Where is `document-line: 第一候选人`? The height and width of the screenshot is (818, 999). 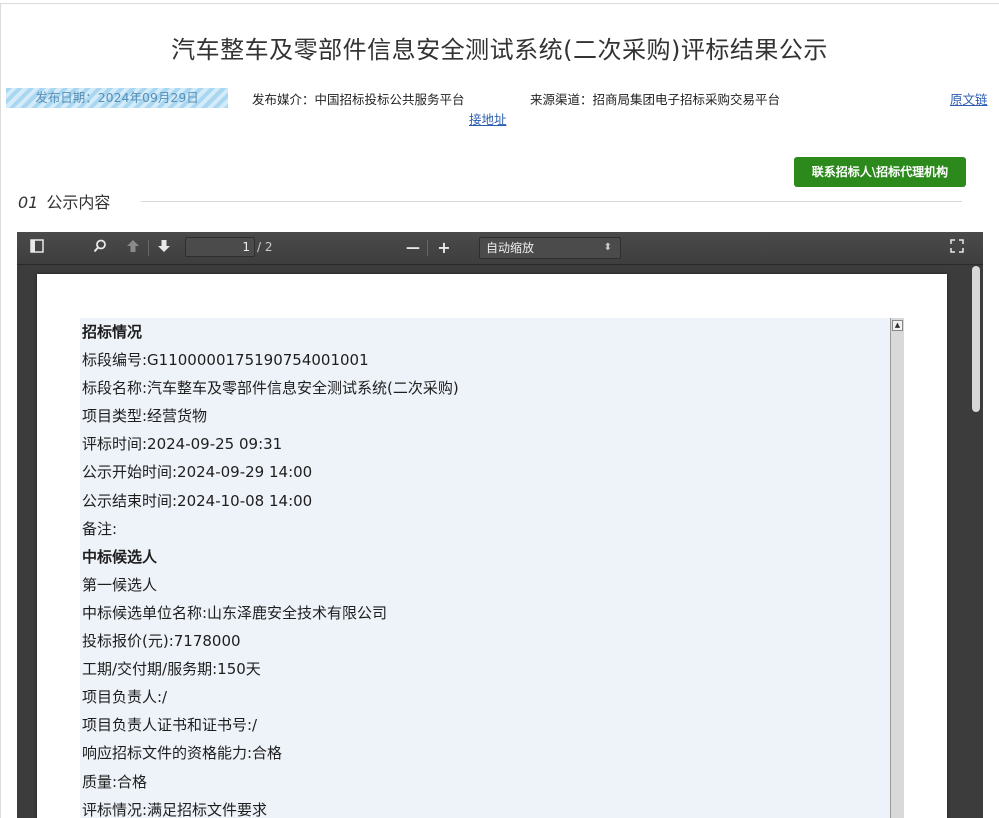 document-line: 第一候选人 is located at coordinates (120, 584).